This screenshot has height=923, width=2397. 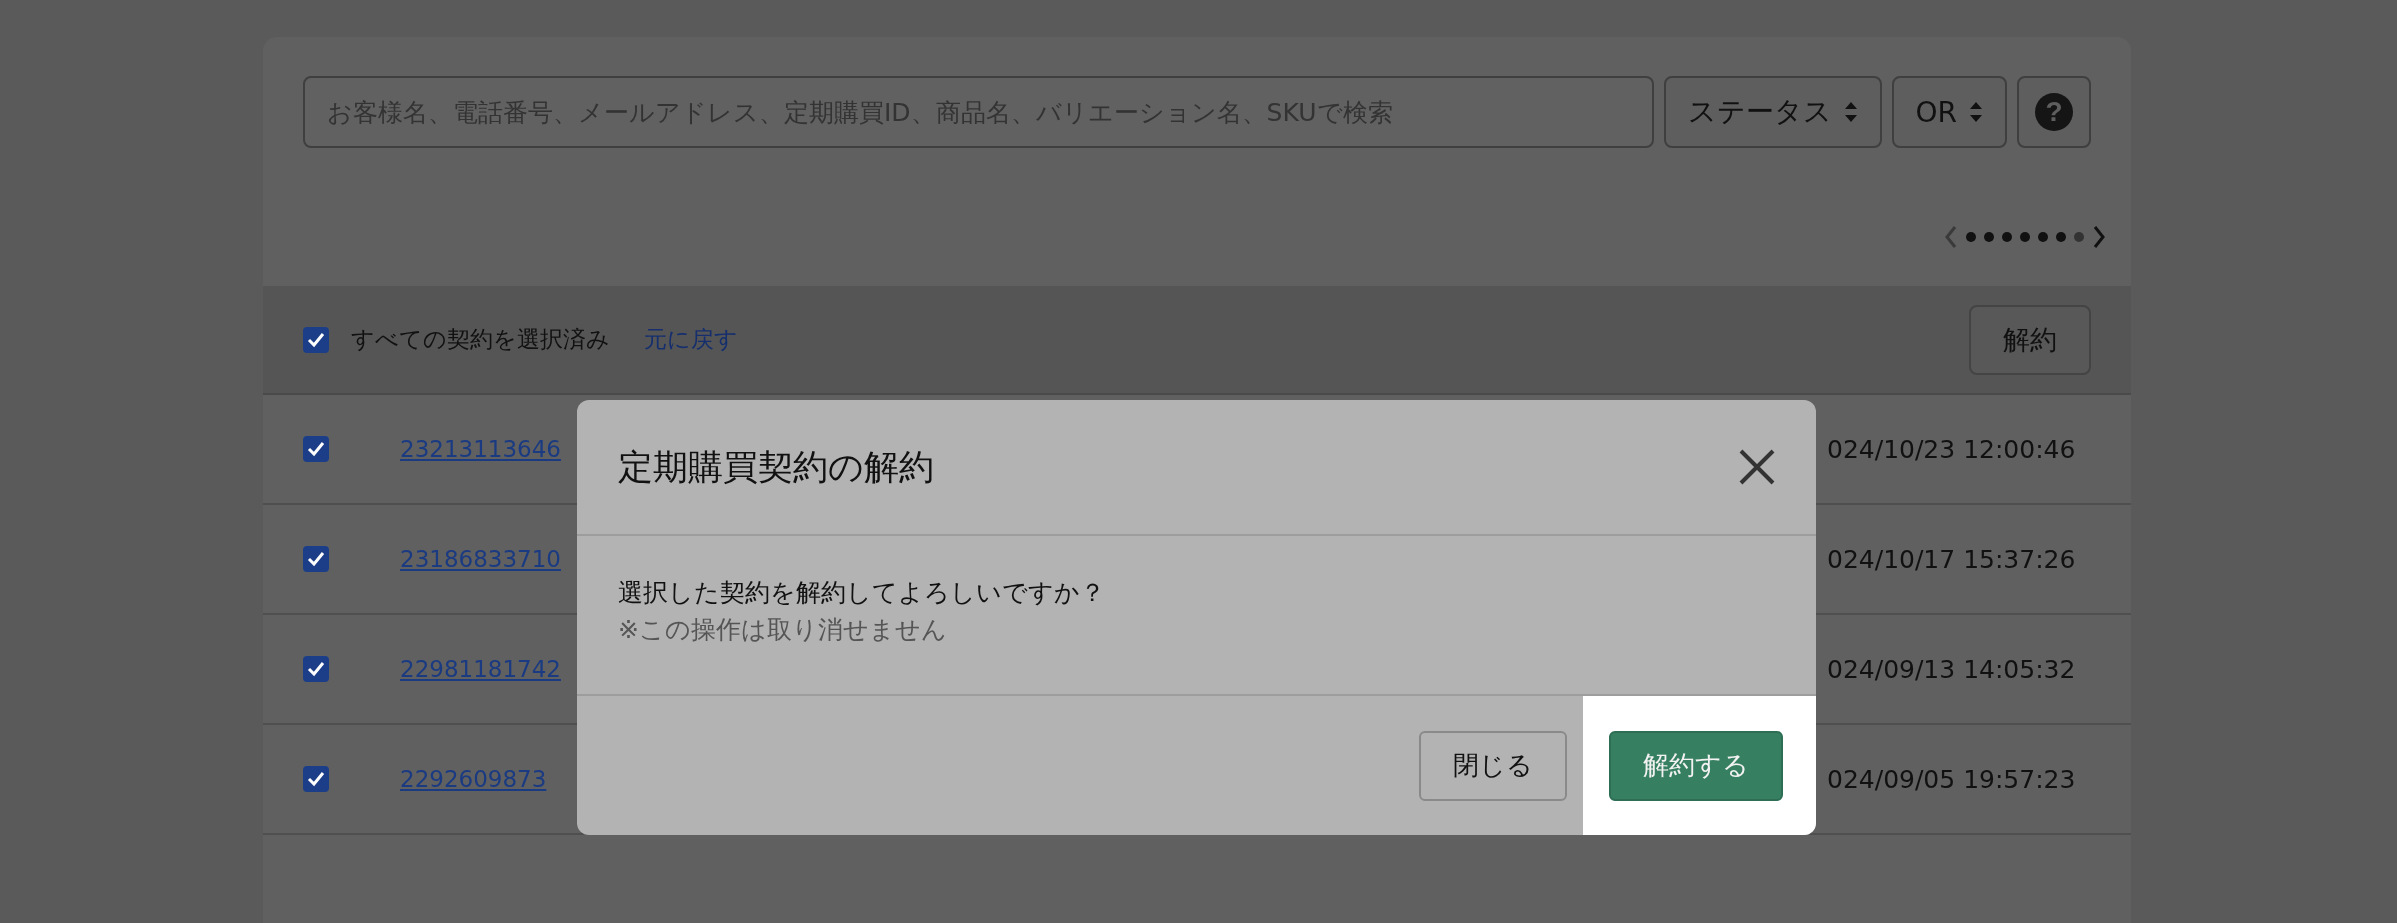 I want to click on date-text: 024/09/13 14:05:32, so click(x=1951, y=669).